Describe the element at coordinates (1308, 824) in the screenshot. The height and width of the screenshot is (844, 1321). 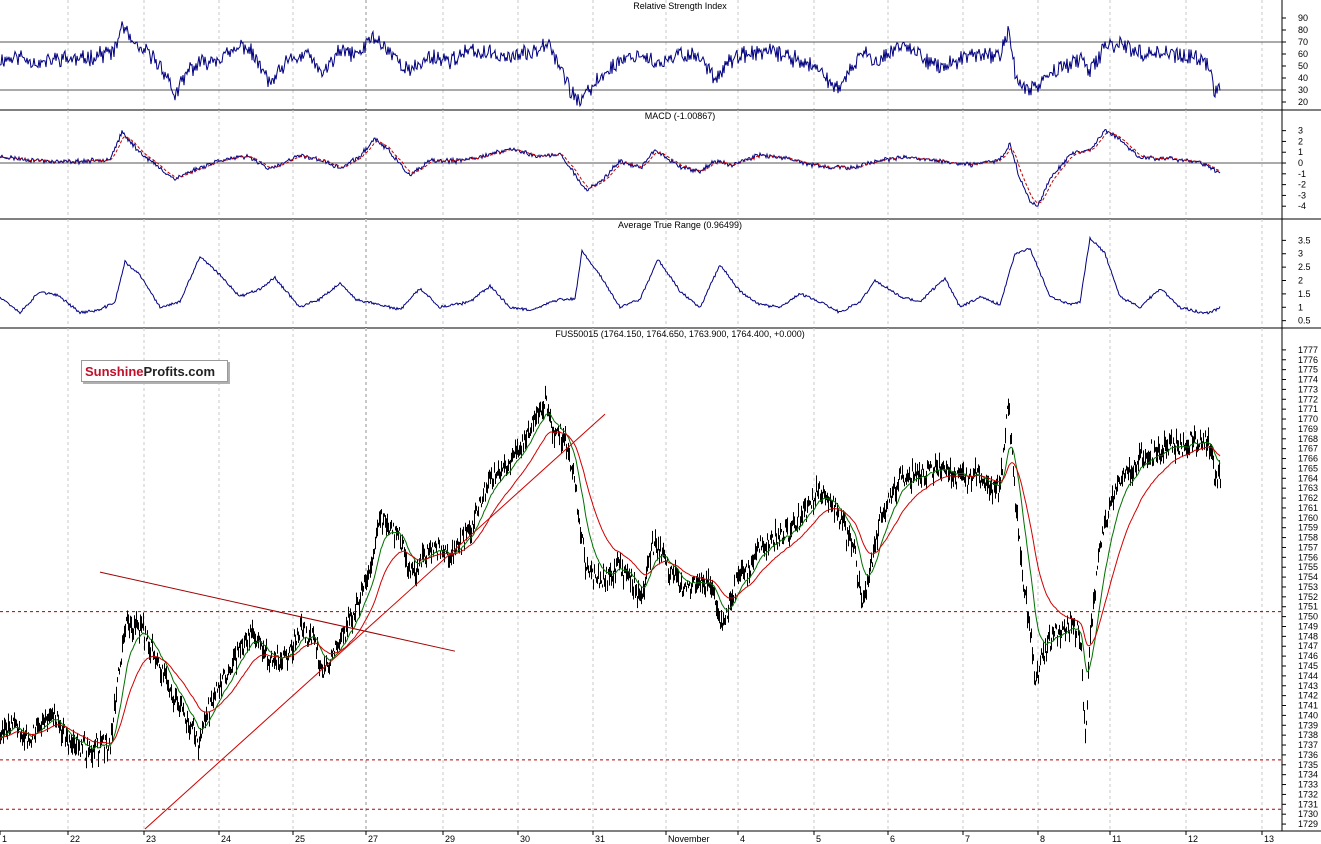
I see `y-tick-label: 1729` at that location.